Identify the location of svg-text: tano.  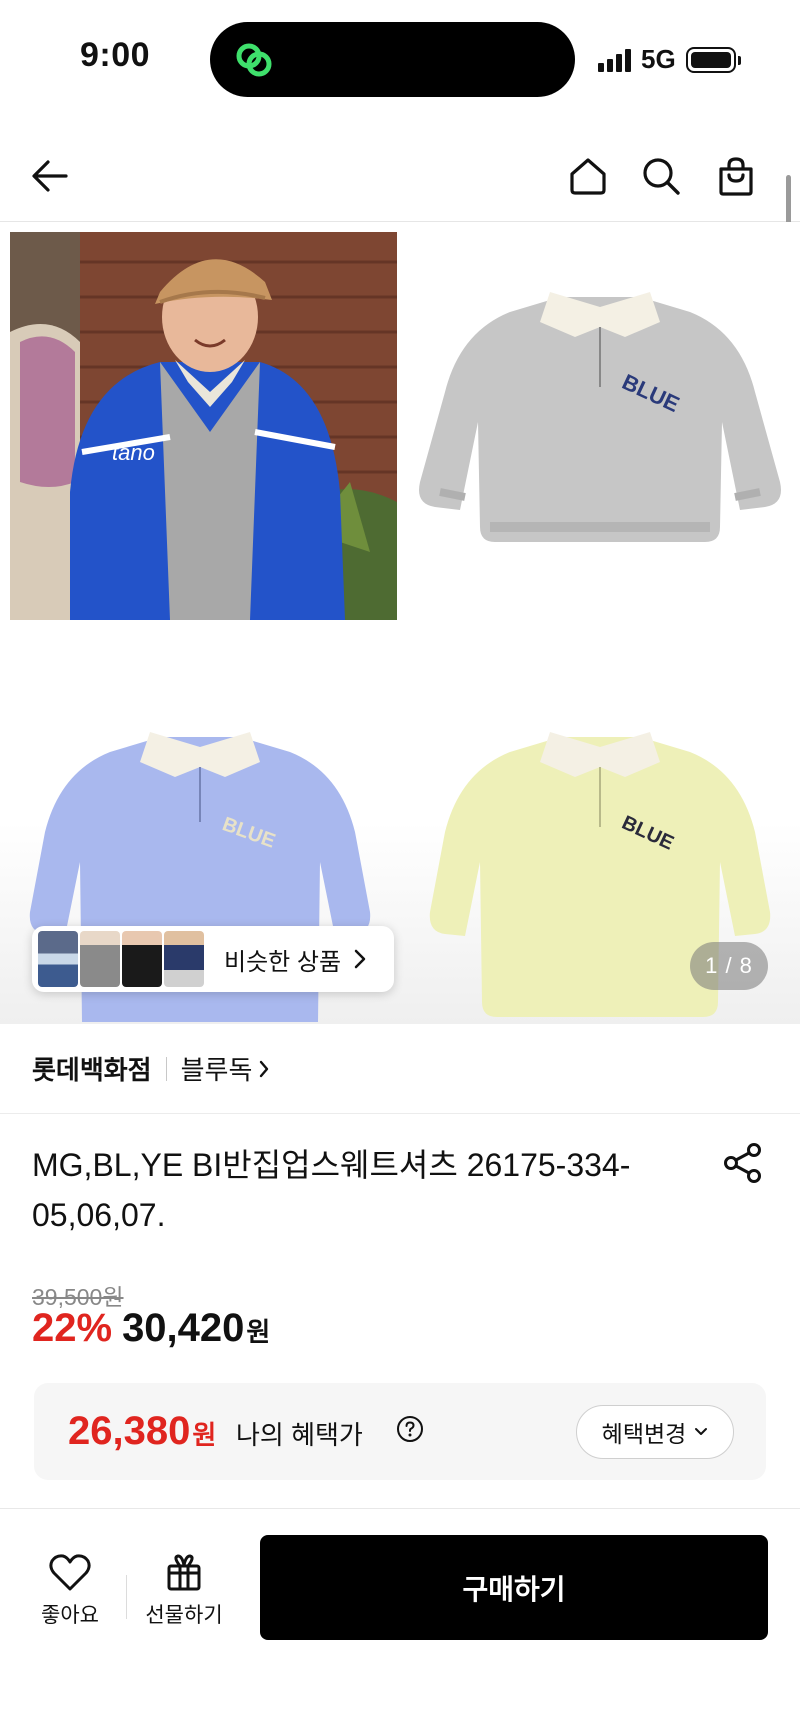
(133, 452).